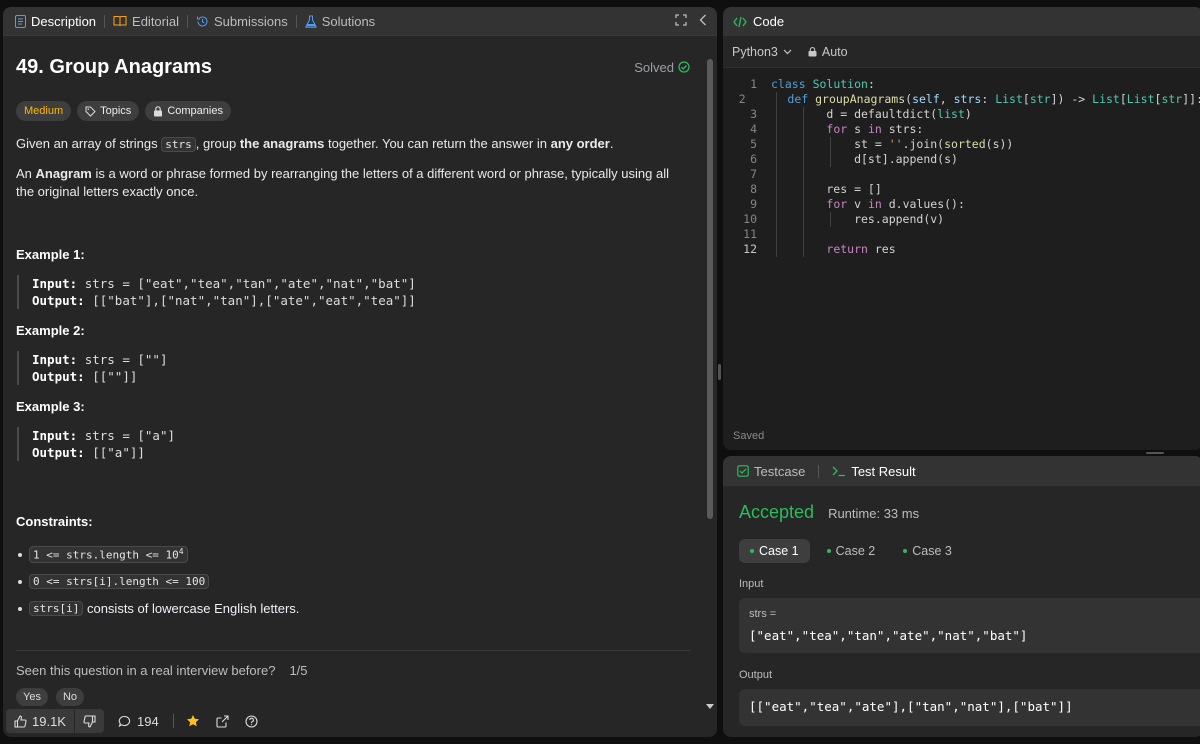 This screenshot has height=744, width=1200. I want to click on case-label: Case 2, so click(855, 551).